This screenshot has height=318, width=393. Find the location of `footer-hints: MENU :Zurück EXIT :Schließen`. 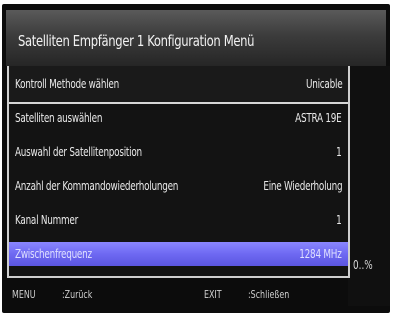

footer-hints: MENU :Zurück EXIT :Schließen is located at coordinates (176, 295).